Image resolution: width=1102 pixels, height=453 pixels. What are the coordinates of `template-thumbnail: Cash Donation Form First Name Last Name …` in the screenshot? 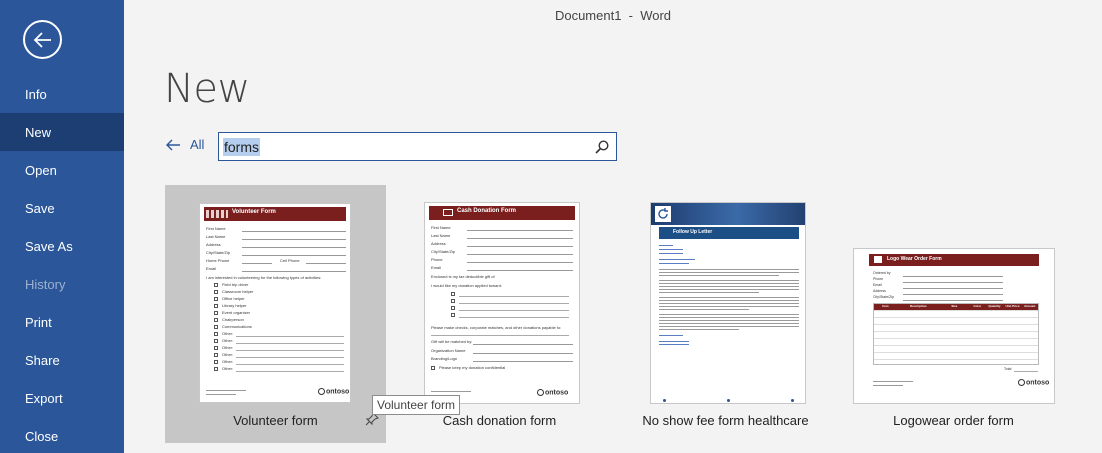 It's located at (502, 303).